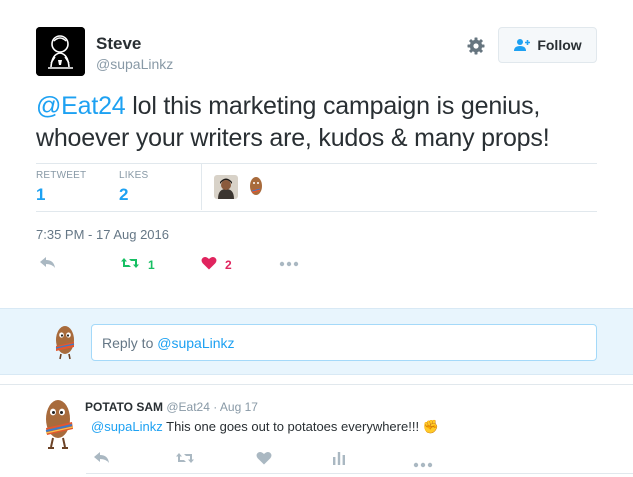  I want to click on reply-mention: @supaLinkz, so click(196, 343).